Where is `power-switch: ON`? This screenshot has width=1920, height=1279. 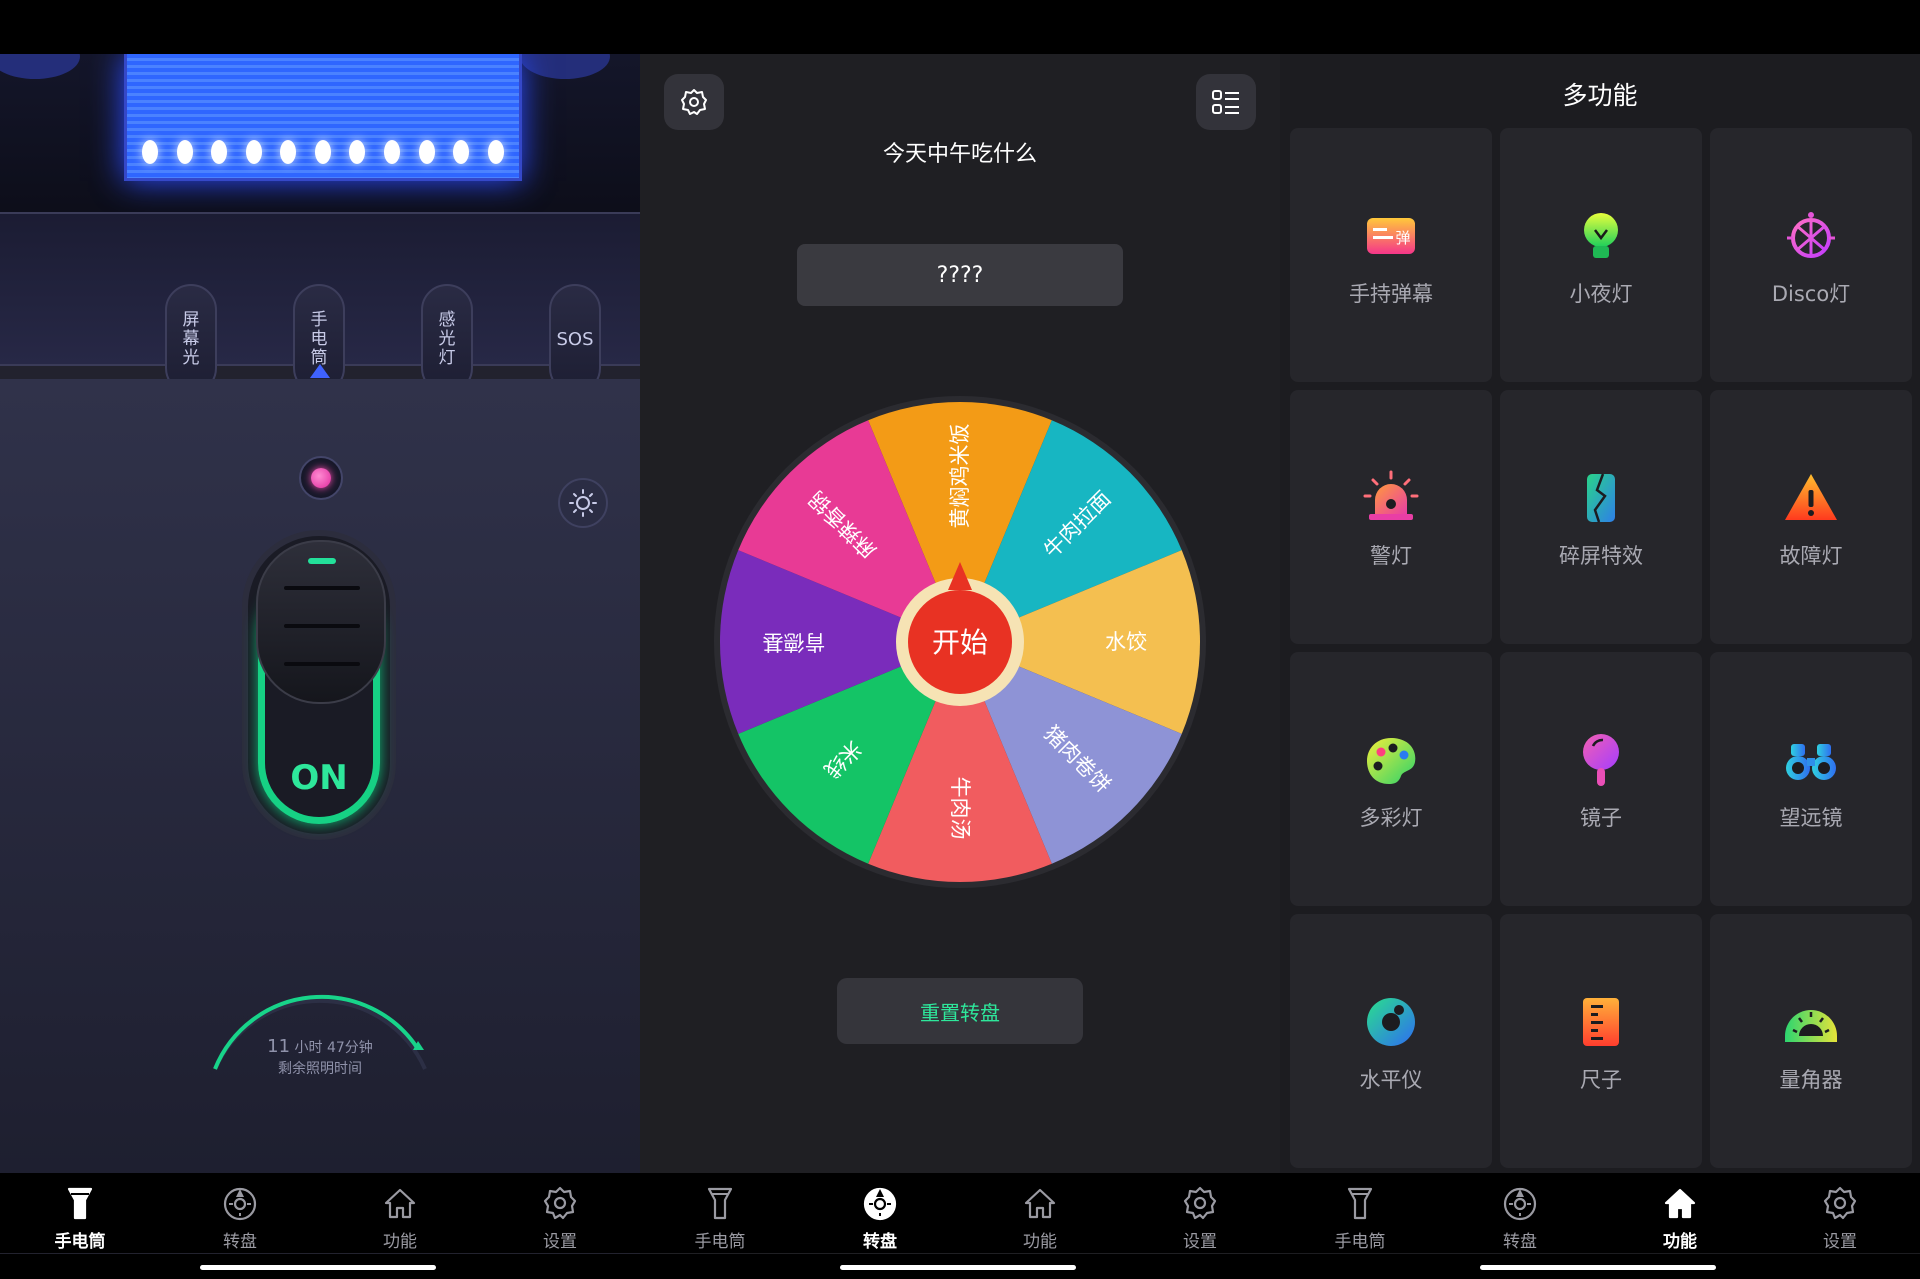 power-switch: ON is located at coordinates (319, 685).